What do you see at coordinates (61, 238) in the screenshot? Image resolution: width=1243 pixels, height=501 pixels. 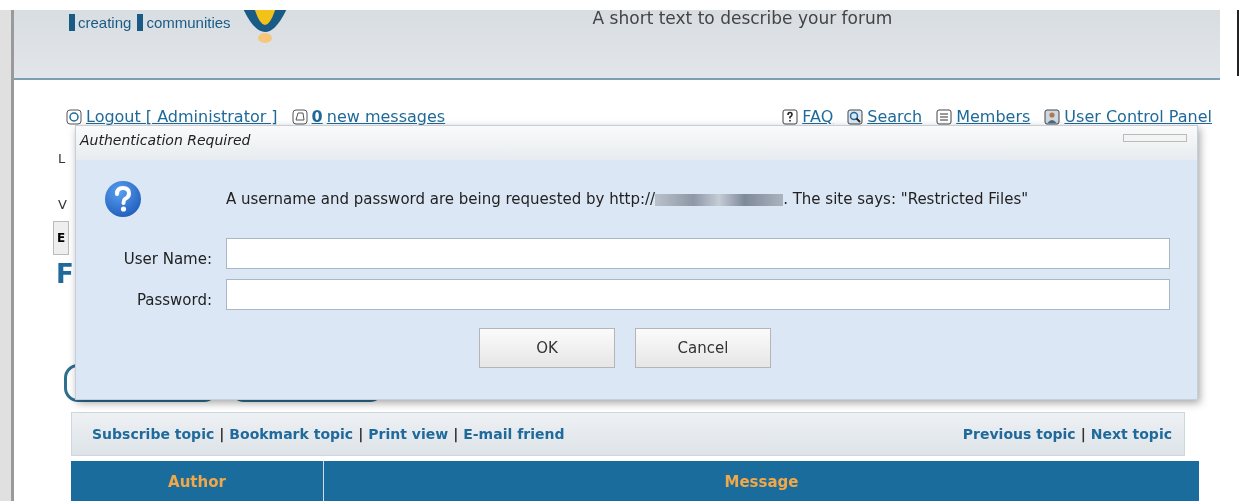 I see `cut-button: E` at bounding box center [61, 238].